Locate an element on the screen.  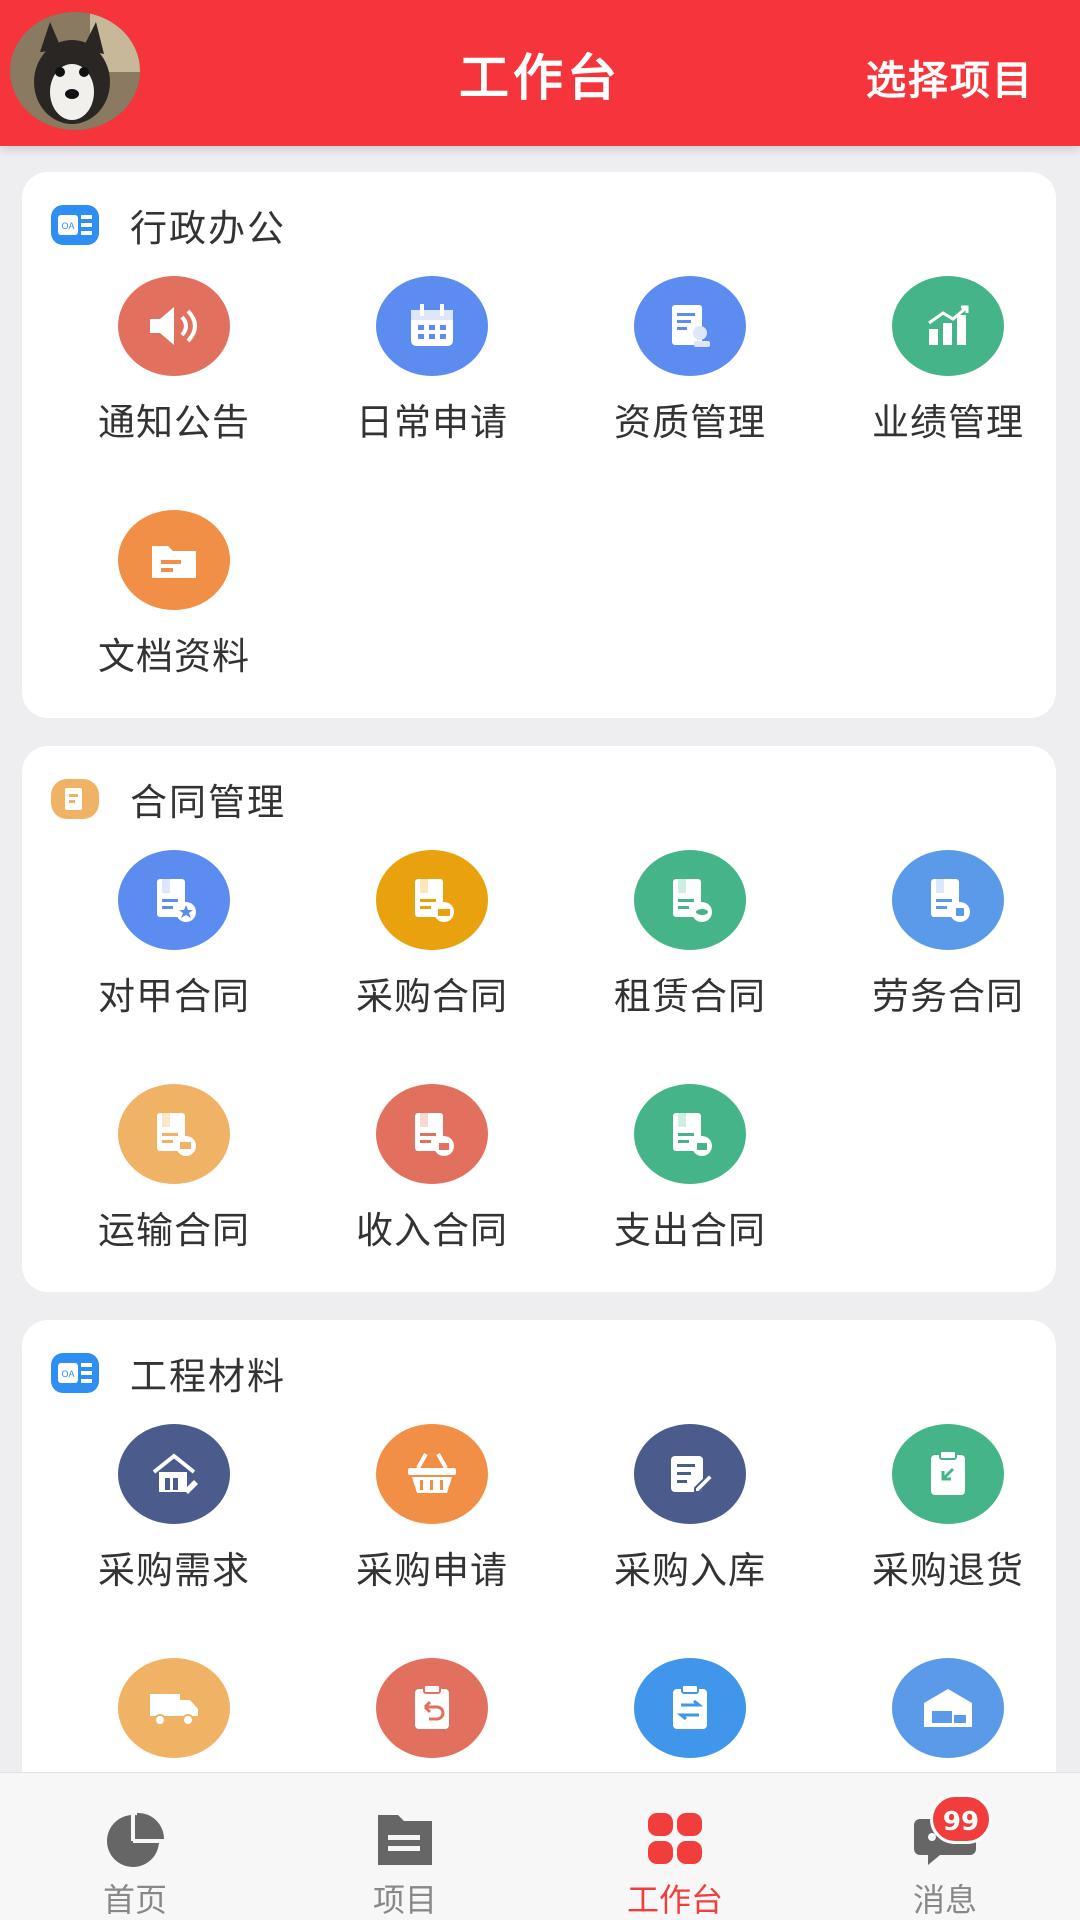
message-count-badge: 99 is located at coordinates (961, 1819).